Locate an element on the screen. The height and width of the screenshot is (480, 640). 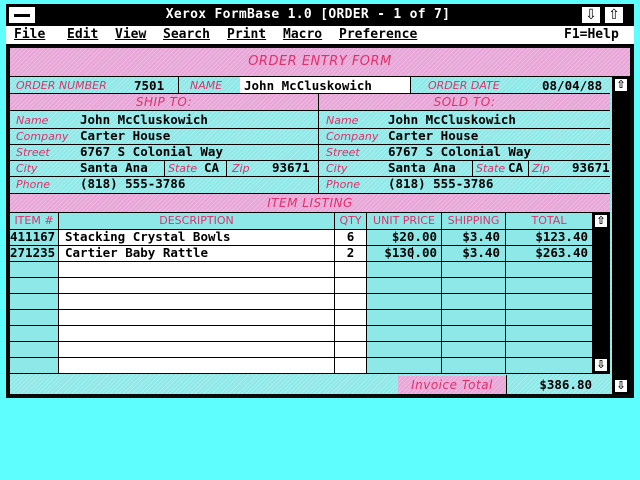
ship-zip-label: Zip is located at coordinates (241, 168).